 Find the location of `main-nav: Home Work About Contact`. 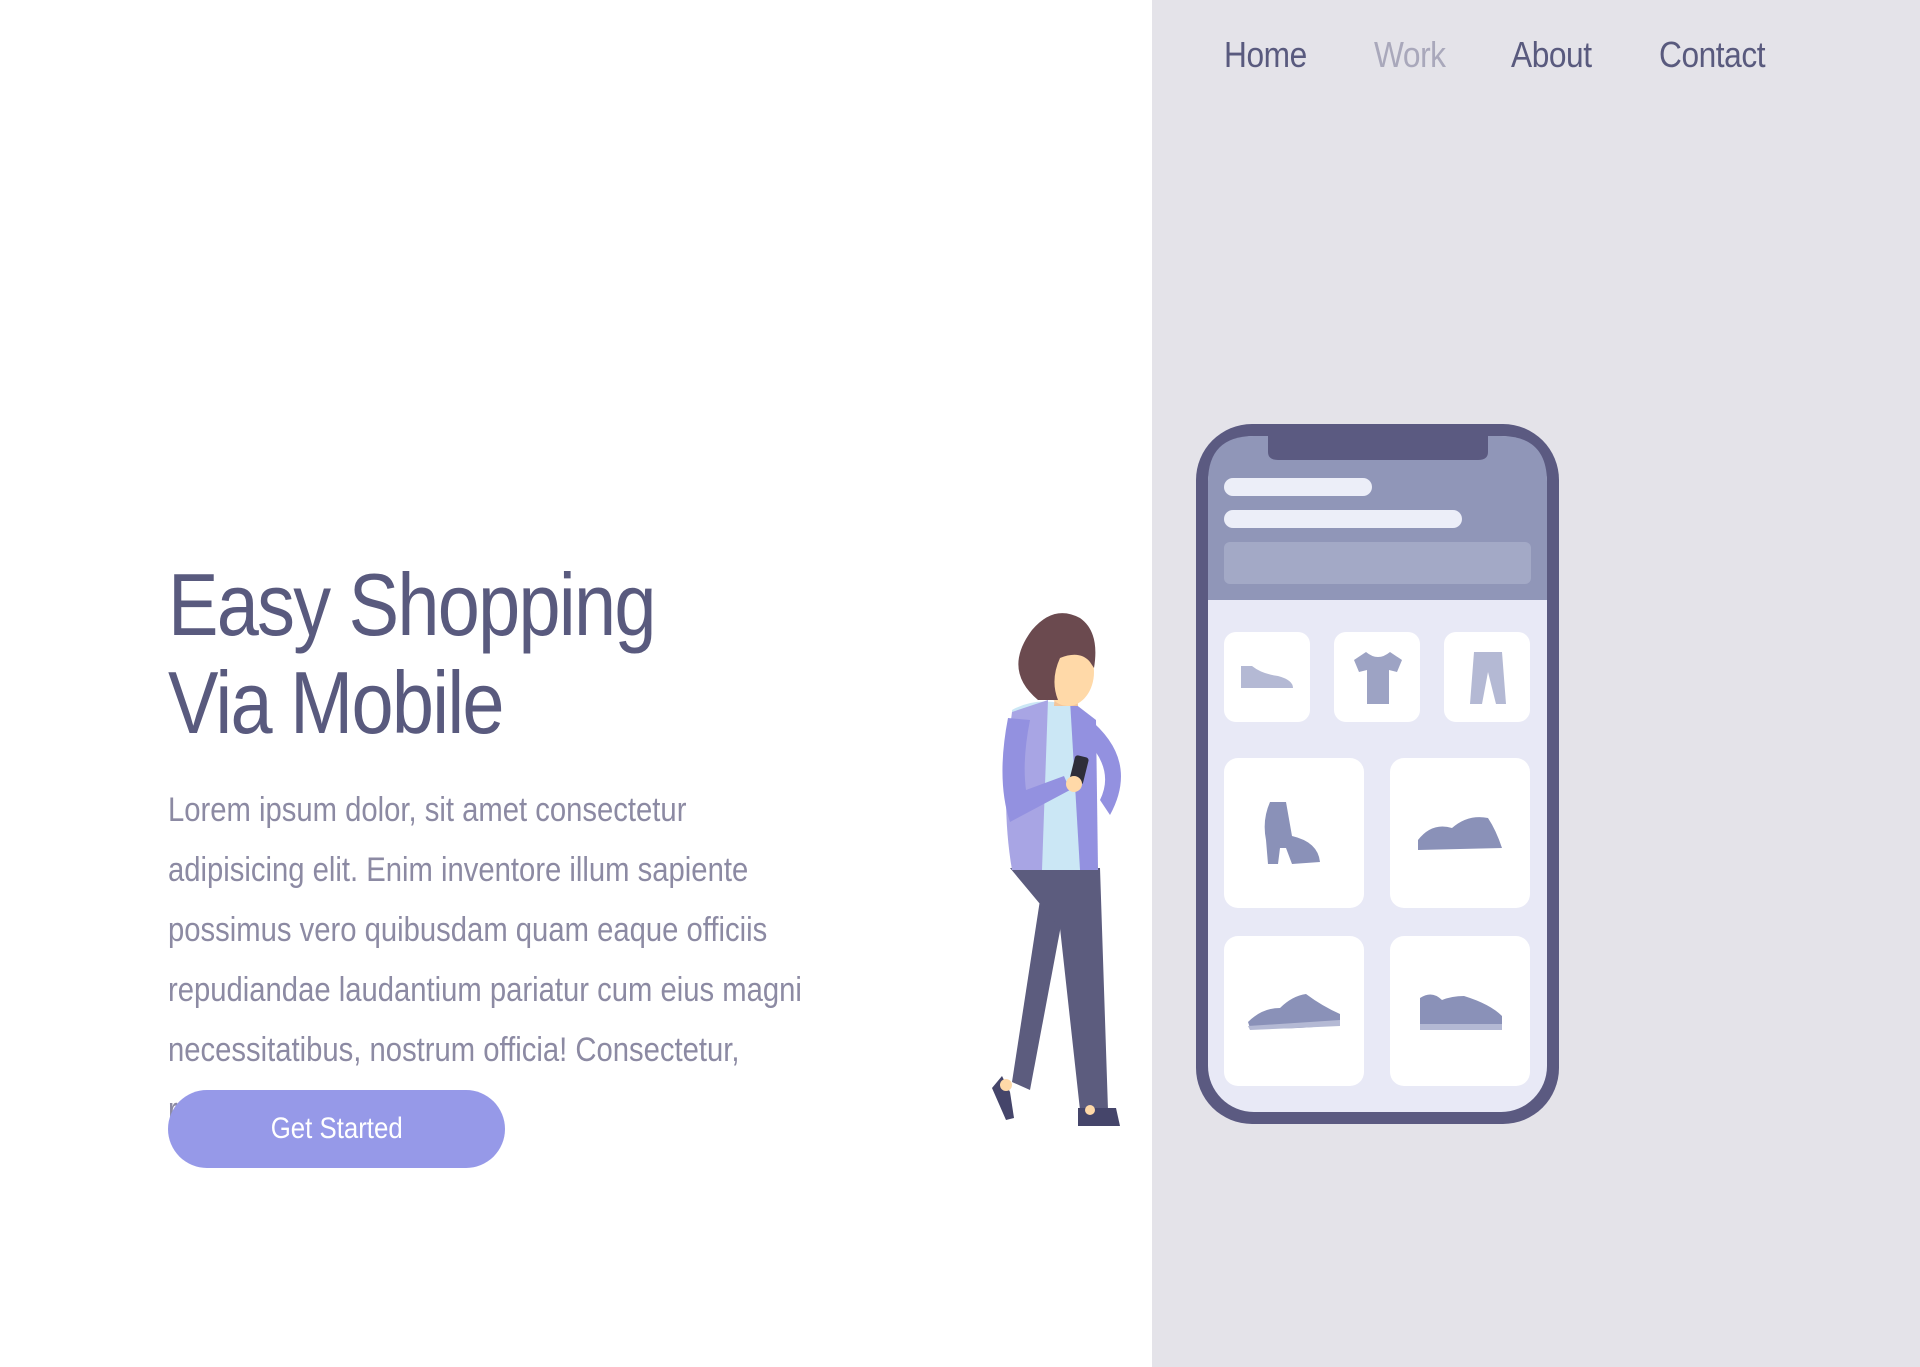

main-nav: Home Work About Contact is located at coordinates (1502, 55).